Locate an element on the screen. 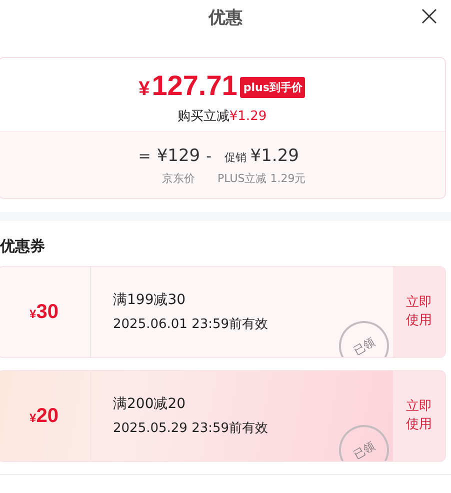  dialog-title: 优惠 is located at coordinates (225, 17).